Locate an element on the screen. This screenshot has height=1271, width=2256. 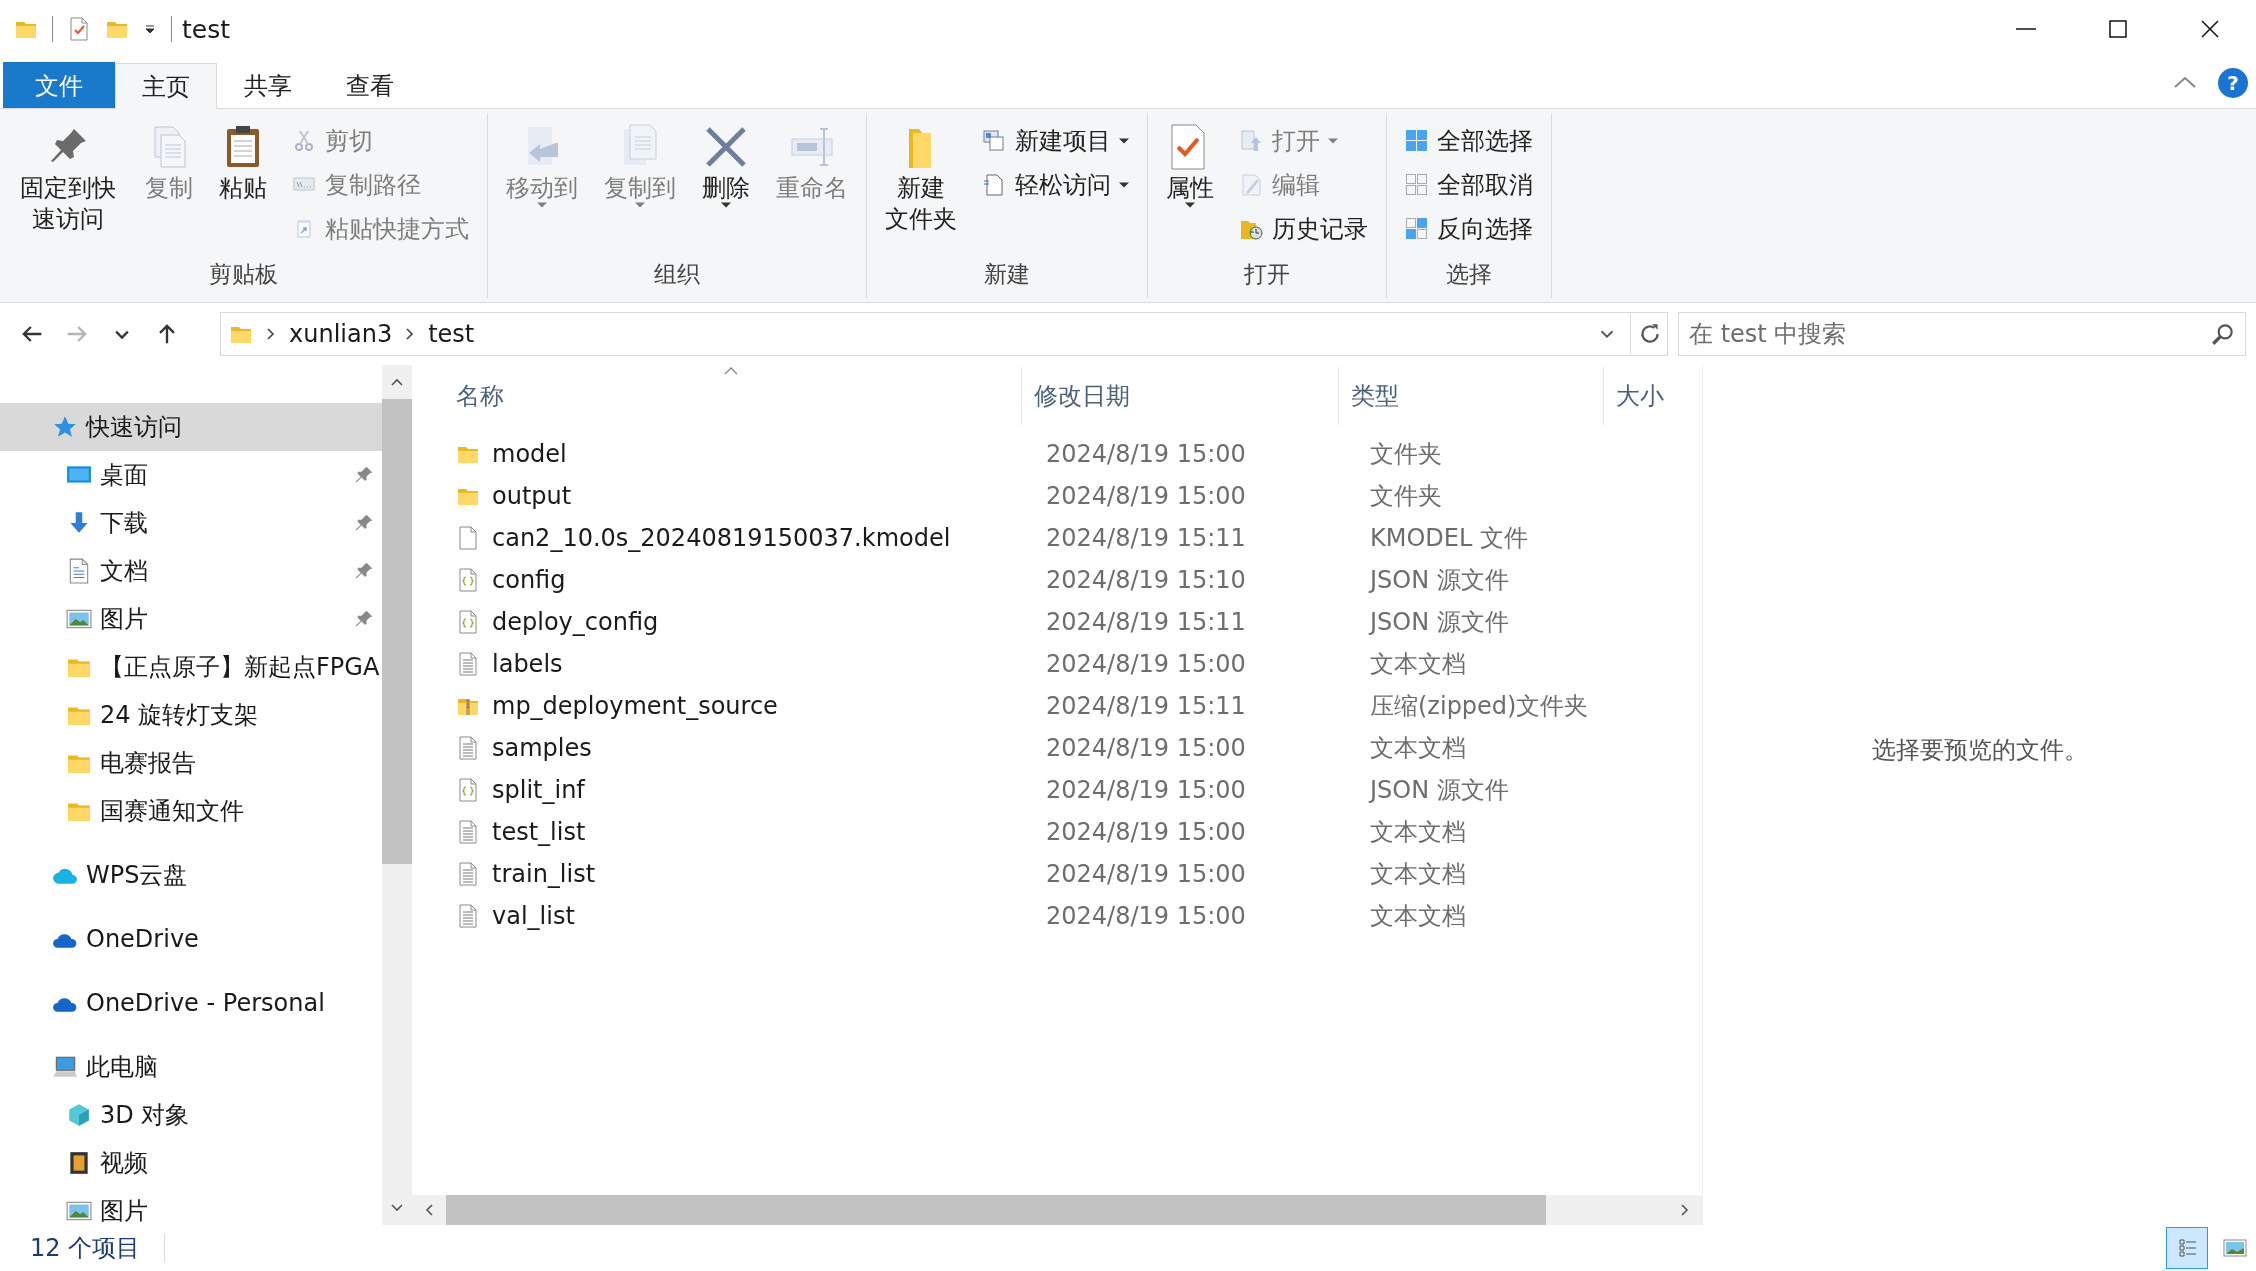
nav-item: OneDrive is located at coordinates (191, 939).